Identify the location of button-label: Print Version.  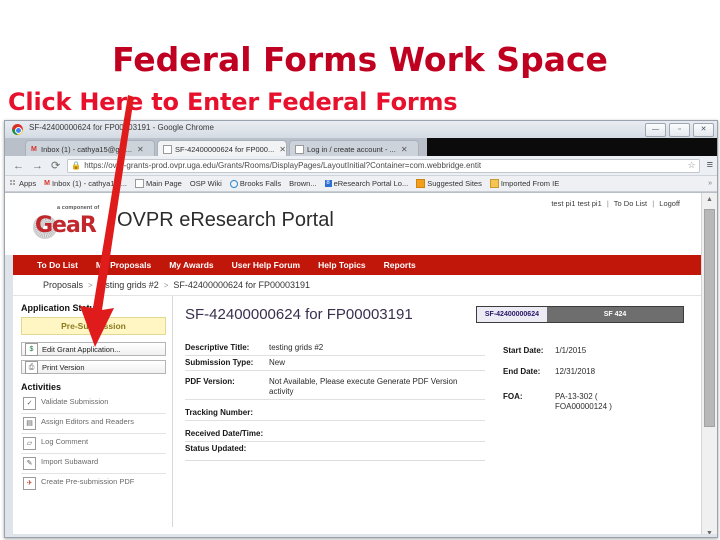
(63, 367).